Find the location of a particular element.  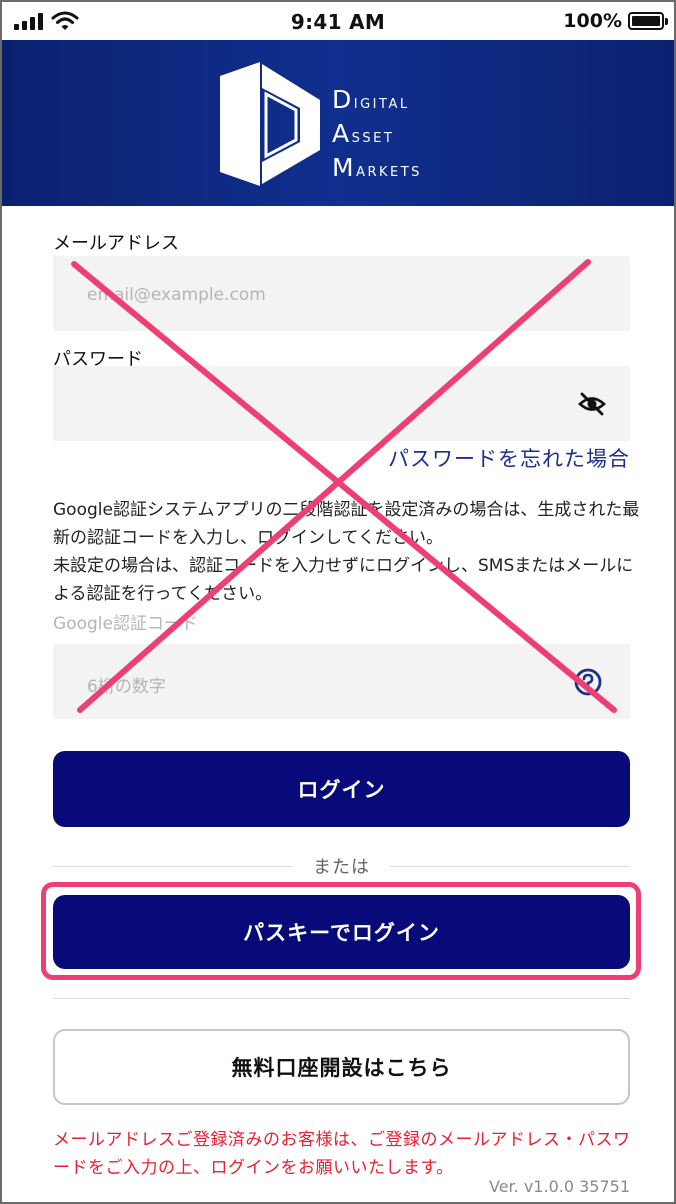

logo-line-3: Markets is located at coordinates (377, 167).